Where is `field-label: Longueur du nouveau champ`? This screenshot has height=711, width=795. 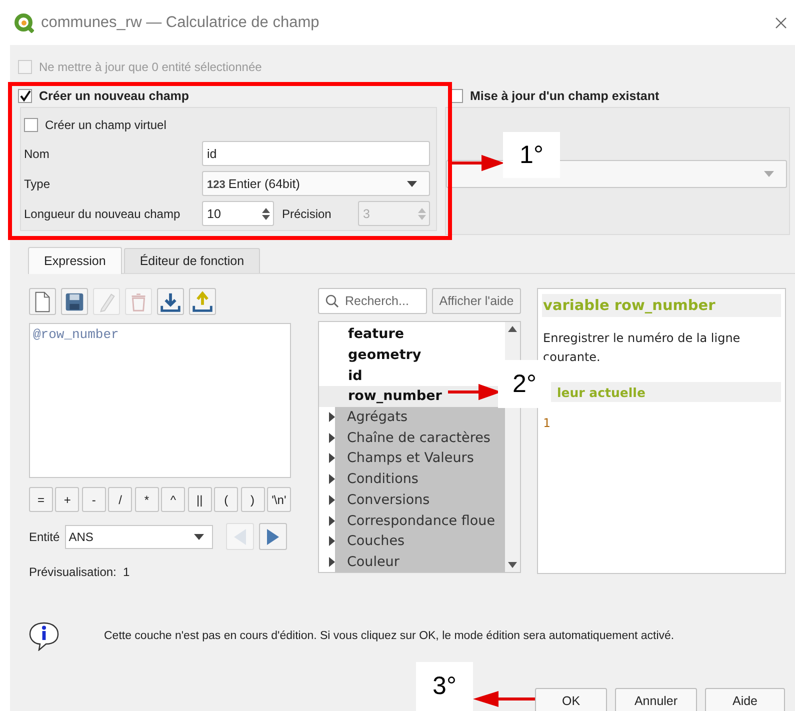
field-label: Longueur du nouveau champ is located at coordinates (103, 213).